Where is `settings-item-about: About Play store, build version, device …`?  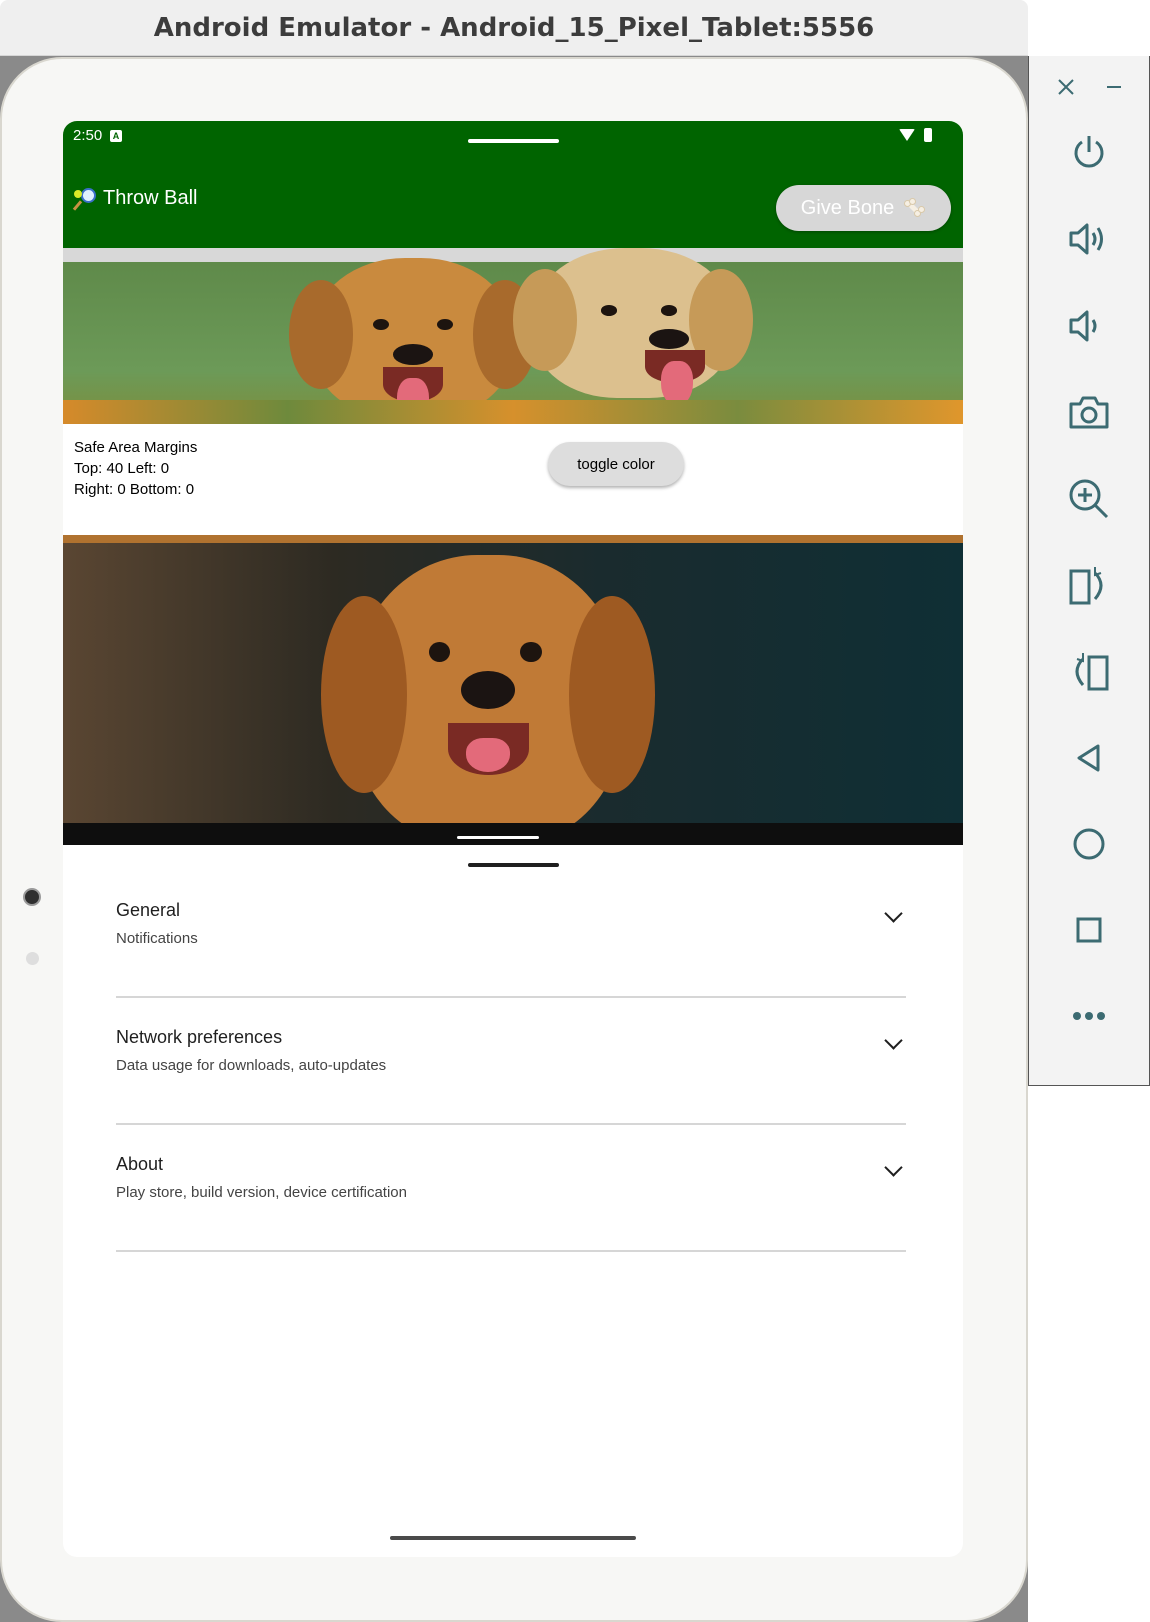
settings-item-about: About Play store, build version, device … is located at coordinates (511, 1188).